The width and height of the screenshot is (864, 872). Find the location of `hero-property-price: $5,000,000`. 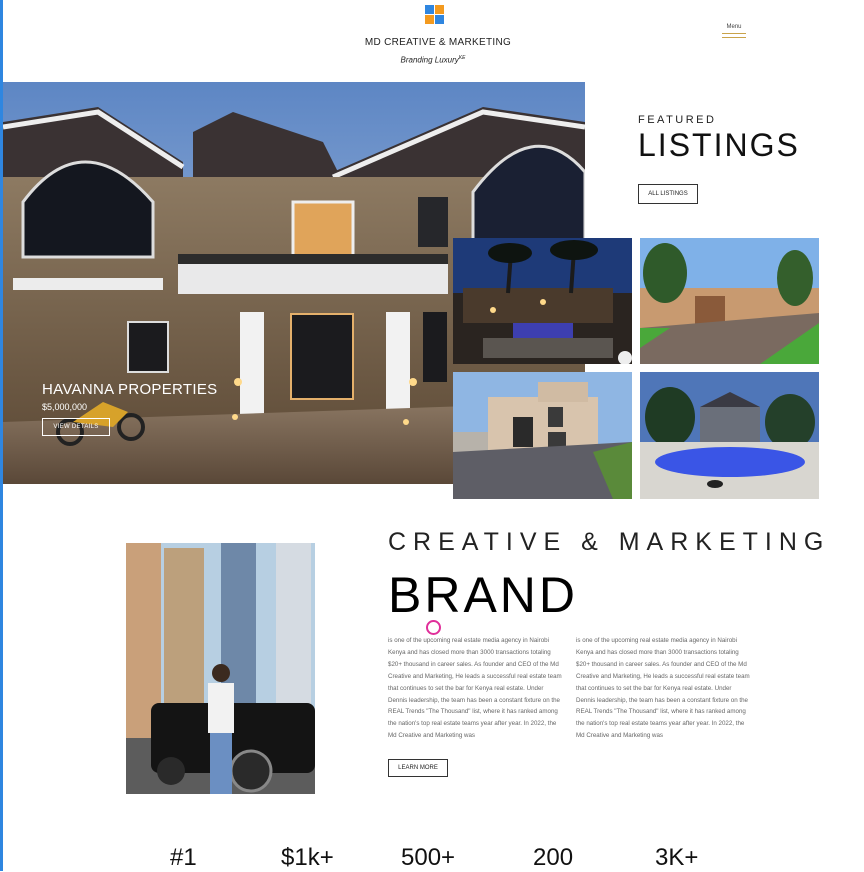

hero-property-price: $5,000,000 is located at coordinates (65, 407).